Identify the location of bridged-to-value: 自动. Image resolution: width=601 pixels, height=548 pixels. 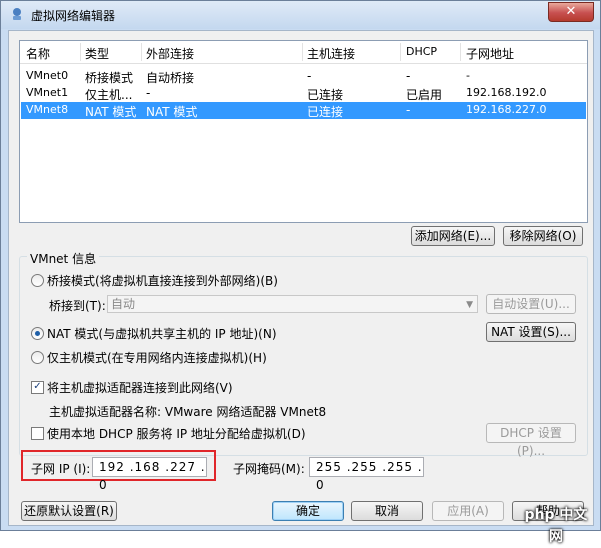
(123, 304).